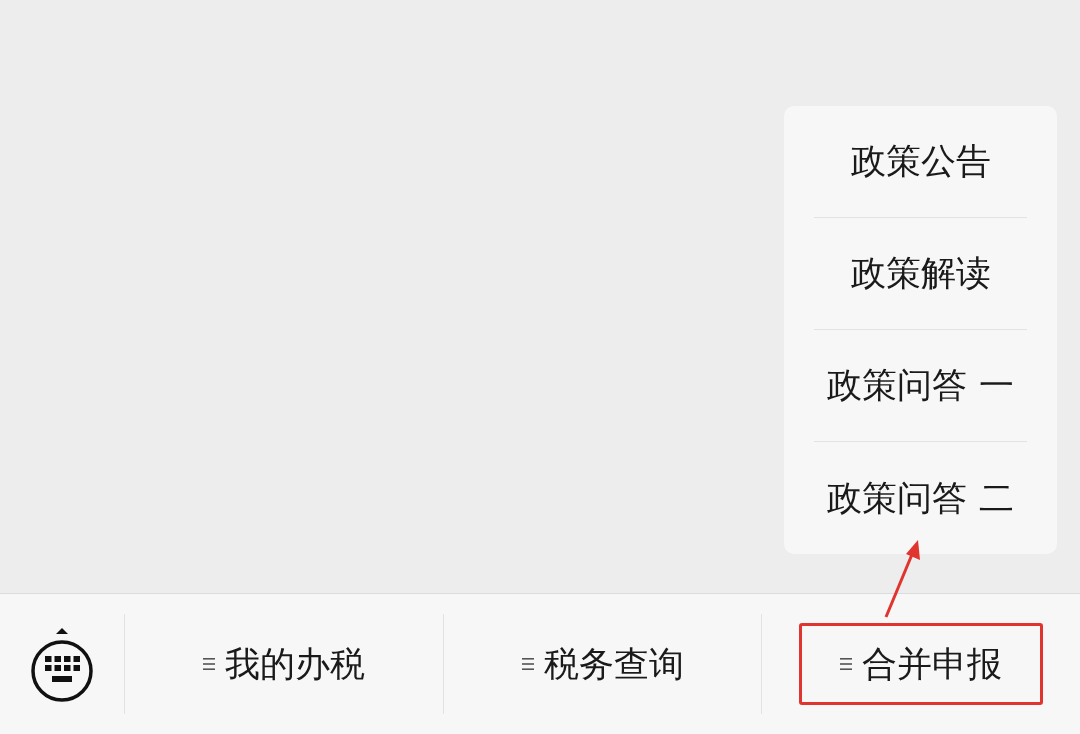 This screenshot has width=1080, height=734. What do you see at coordinates (921, 664) in the screenshot?
I see `menu-tab: 合并申报` at bounding box center [921, 664].